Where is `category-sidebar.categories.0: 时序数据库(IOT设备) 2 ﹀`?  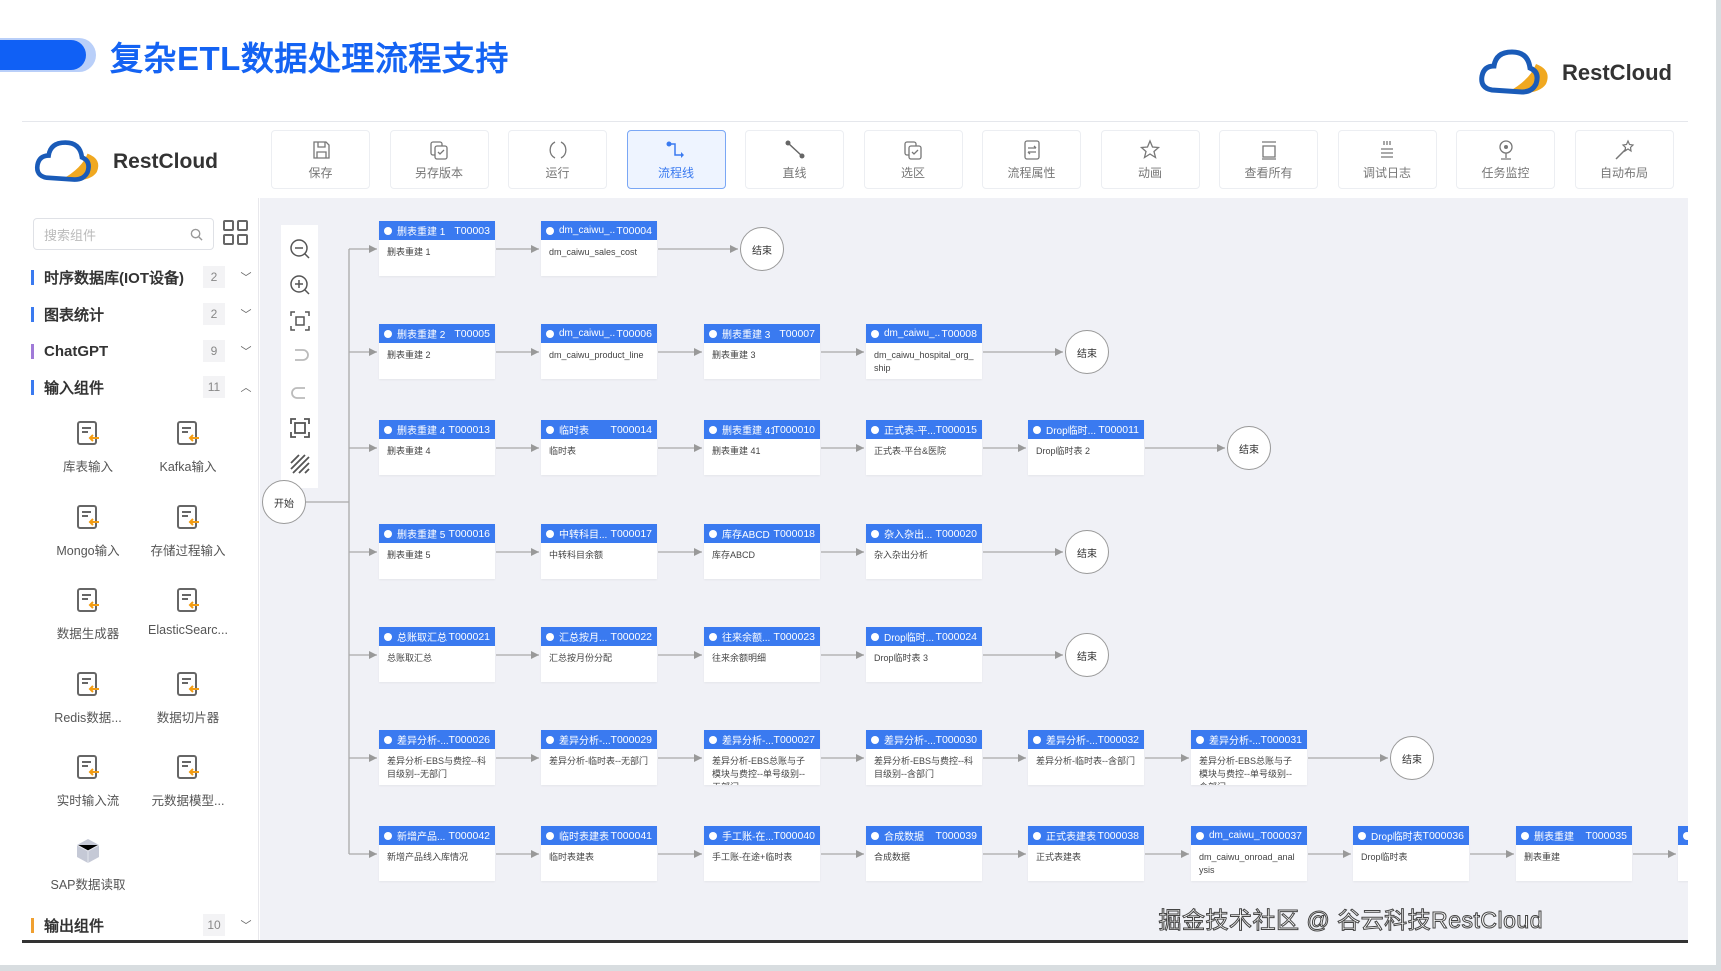 category-sidebar.categories.0: 时序数据库(IOT设备) 2 ﹀ is located at coordinates (142, 277).